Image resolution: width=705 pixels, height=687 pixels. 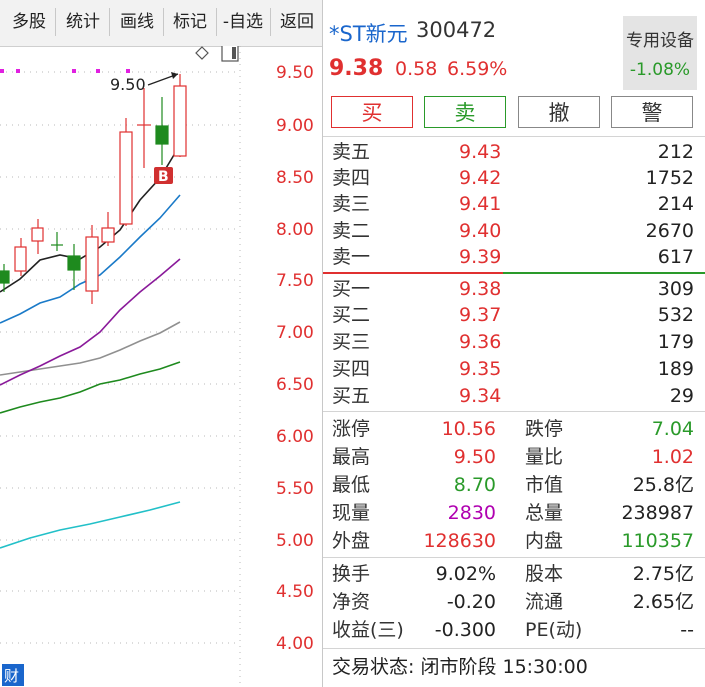 I want to click on toolbar-statistics-button: 统计, so click(x=83, y=22).